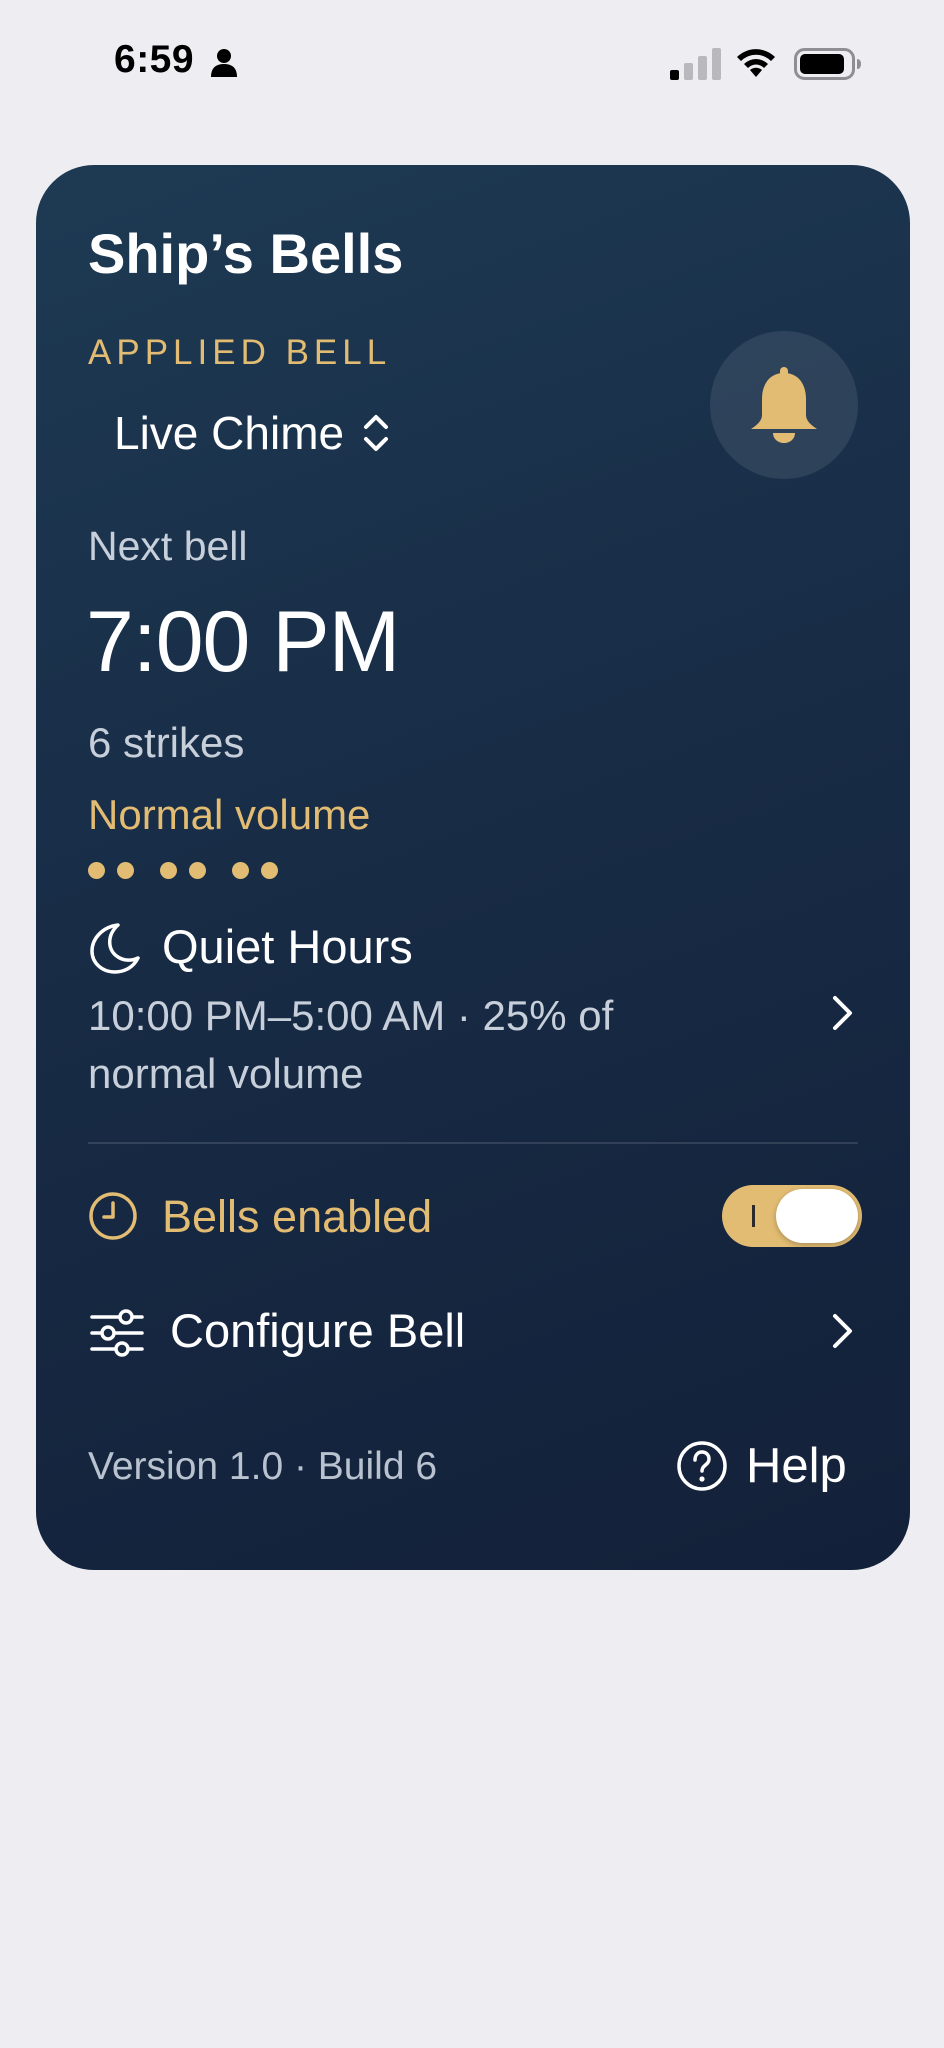  I want to click on divider, so click(473, 1143).